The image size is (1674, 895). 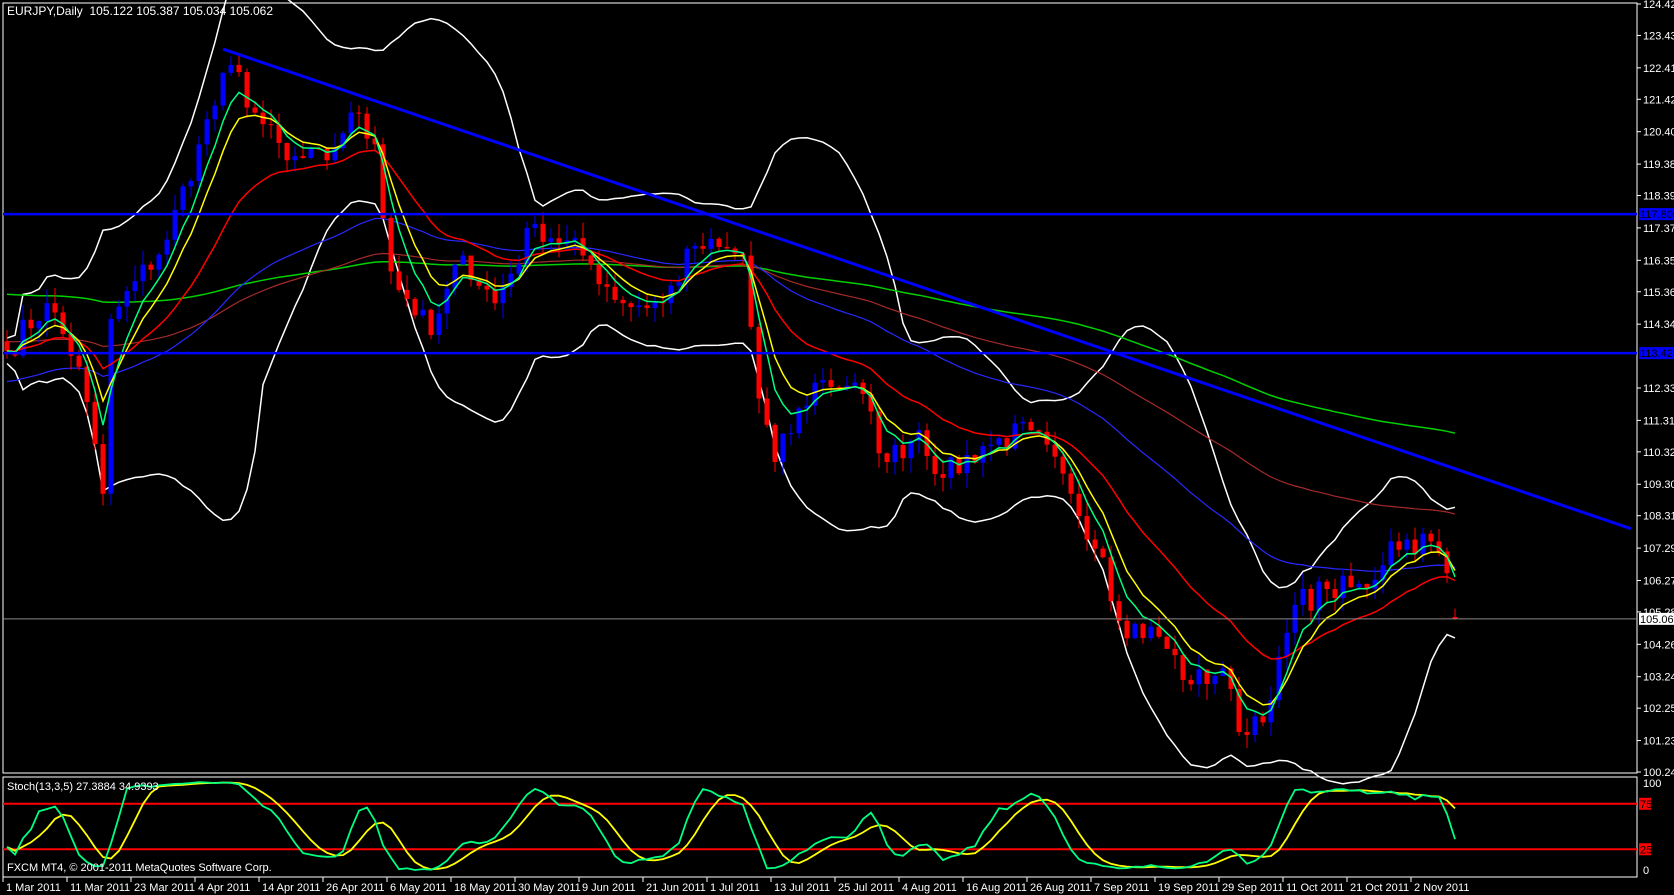 I want to click on current-price-label: 105.062, so click(x=1657, y=620).